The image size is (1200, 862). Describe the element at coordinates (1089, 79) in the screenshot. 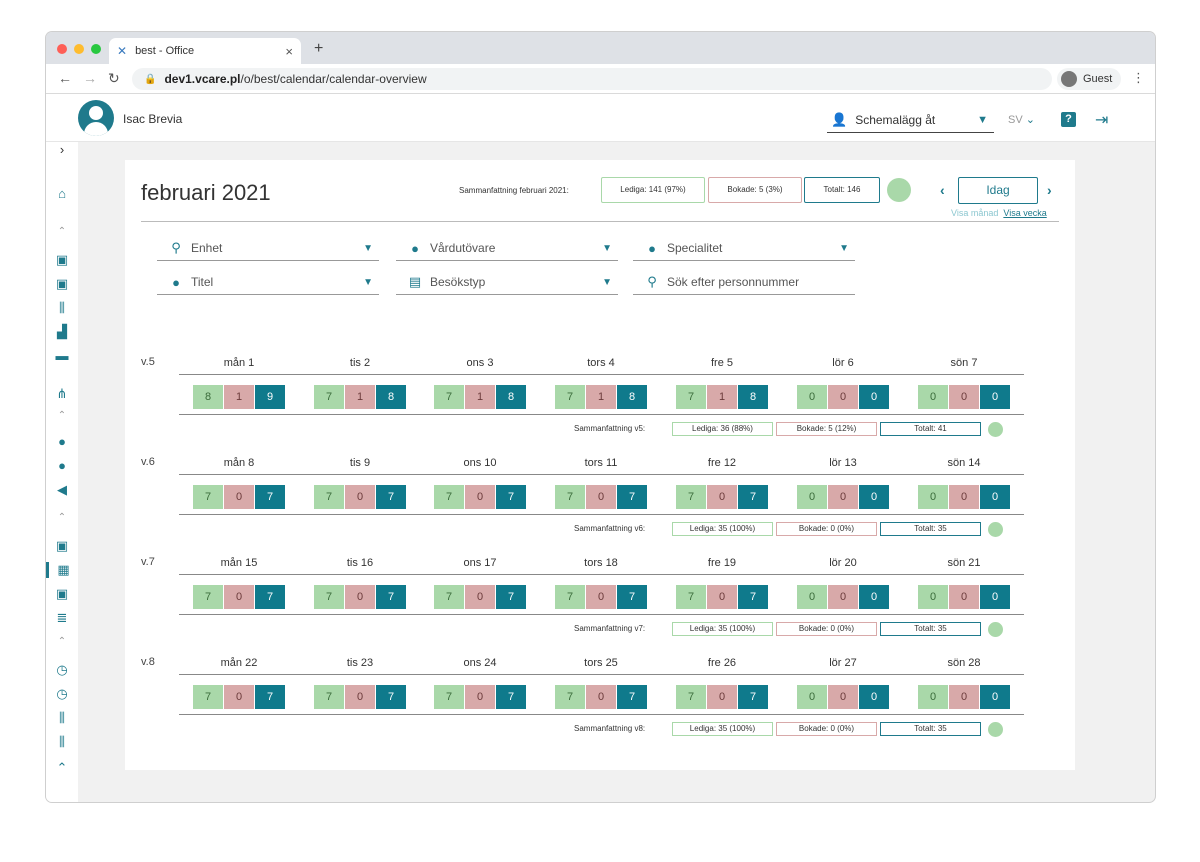

I see `profile-button: Guest` at that location.